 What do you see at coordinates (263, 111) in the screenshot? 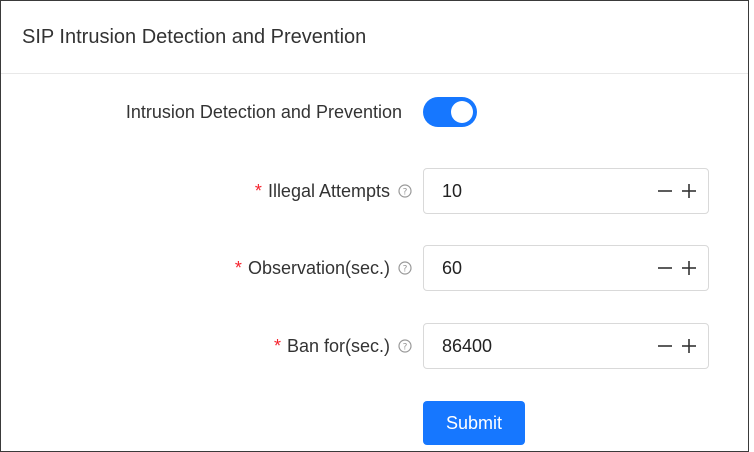
I see `intrusion-toggle-label: Intrusion Detection and Prevention` at bounding box center [263, 111].